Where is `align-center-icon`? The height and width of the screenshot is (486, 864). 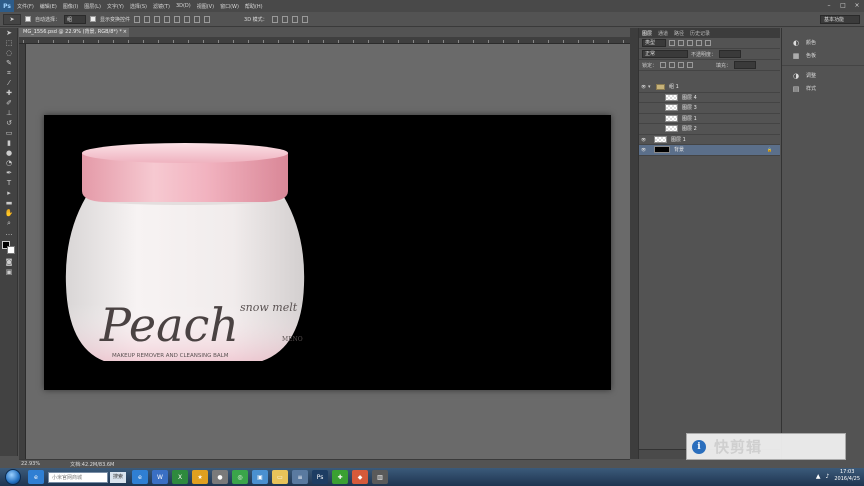
align-center-icon is located at coordinates (177, 19).